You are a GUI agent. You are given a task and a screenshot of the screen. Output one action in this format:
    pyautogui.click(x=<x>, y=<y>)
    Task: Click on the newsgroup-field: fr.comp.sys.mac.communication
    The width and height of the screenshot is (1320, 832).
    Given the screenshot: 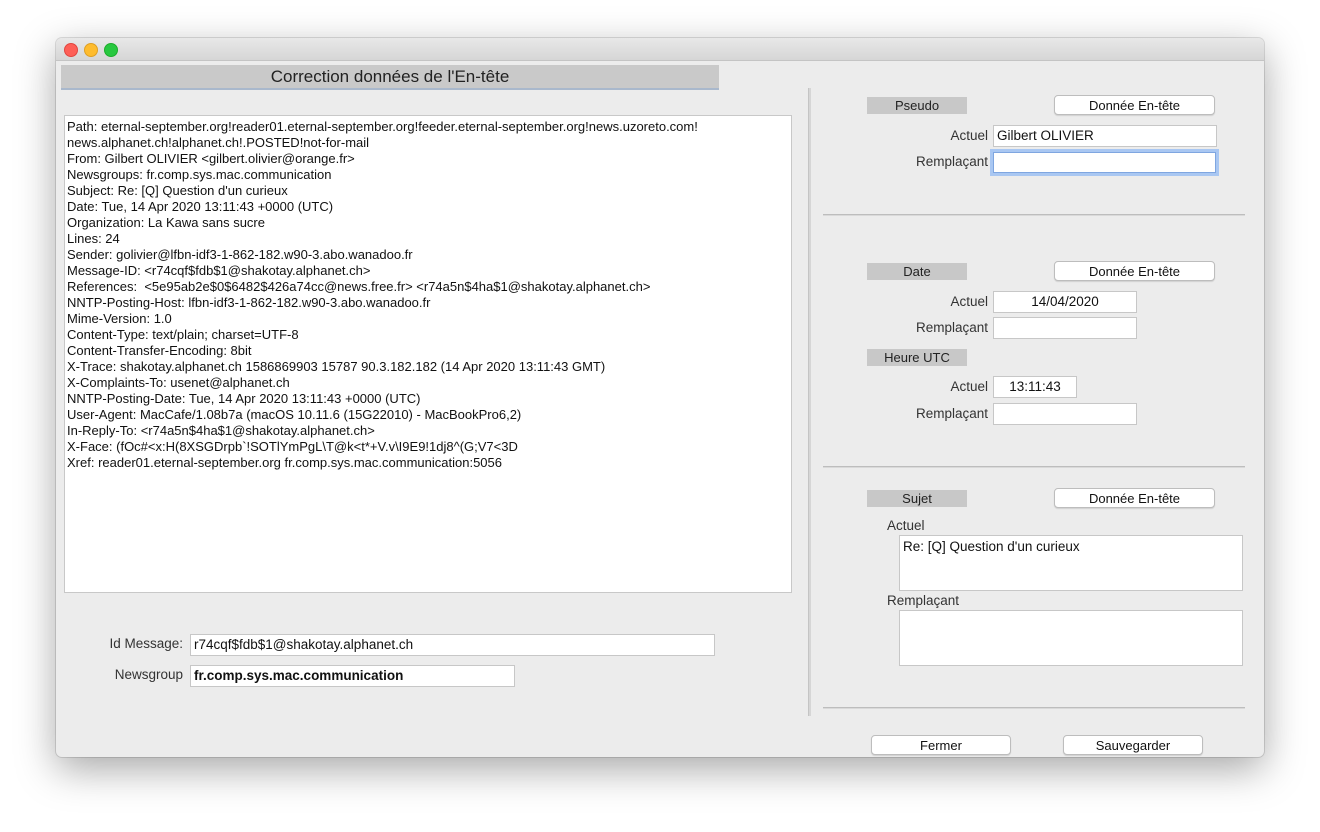 What is the action you would take?
    pyautogui.click(x=352, y=676)
    